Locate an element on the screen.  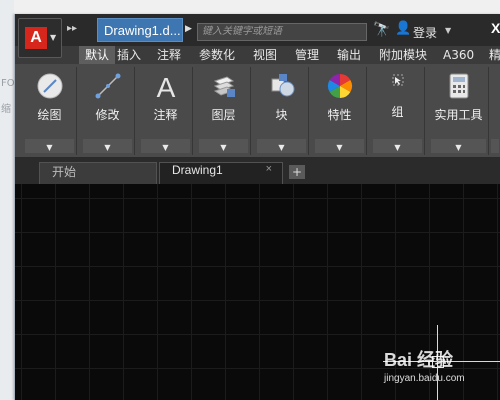
ribbon-group-modify: 修改 ▼ is located at coordinates (108, 111).